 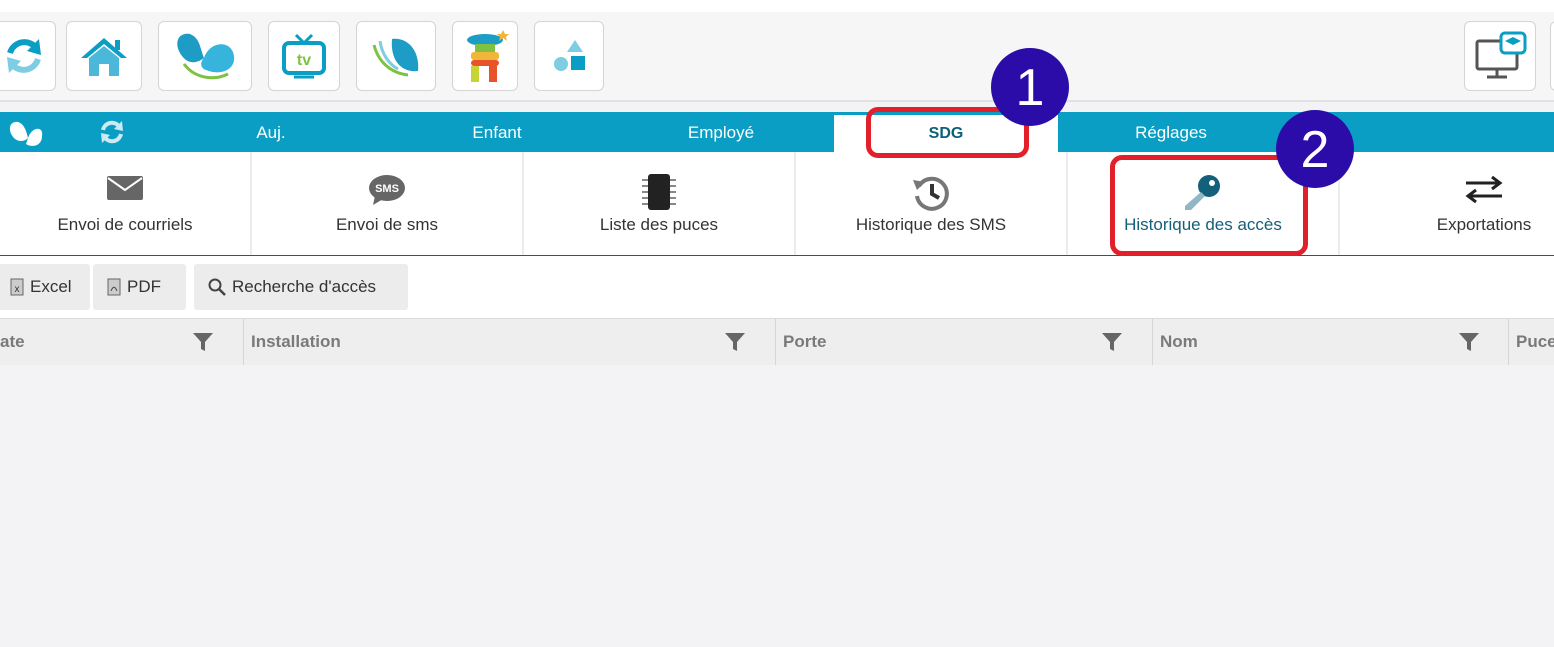 What do you see at coordinates (1484, 189) in the screenshot?
I see `swap-arrows-icon` at bounding box center [1484, 189].